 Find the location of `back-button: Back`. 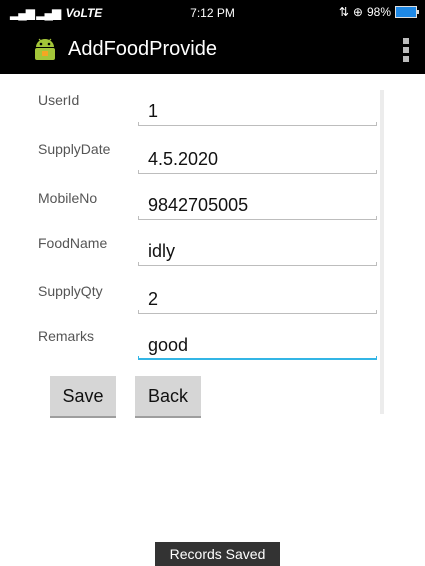

back-button: Back is located at coordinates (168, 397).